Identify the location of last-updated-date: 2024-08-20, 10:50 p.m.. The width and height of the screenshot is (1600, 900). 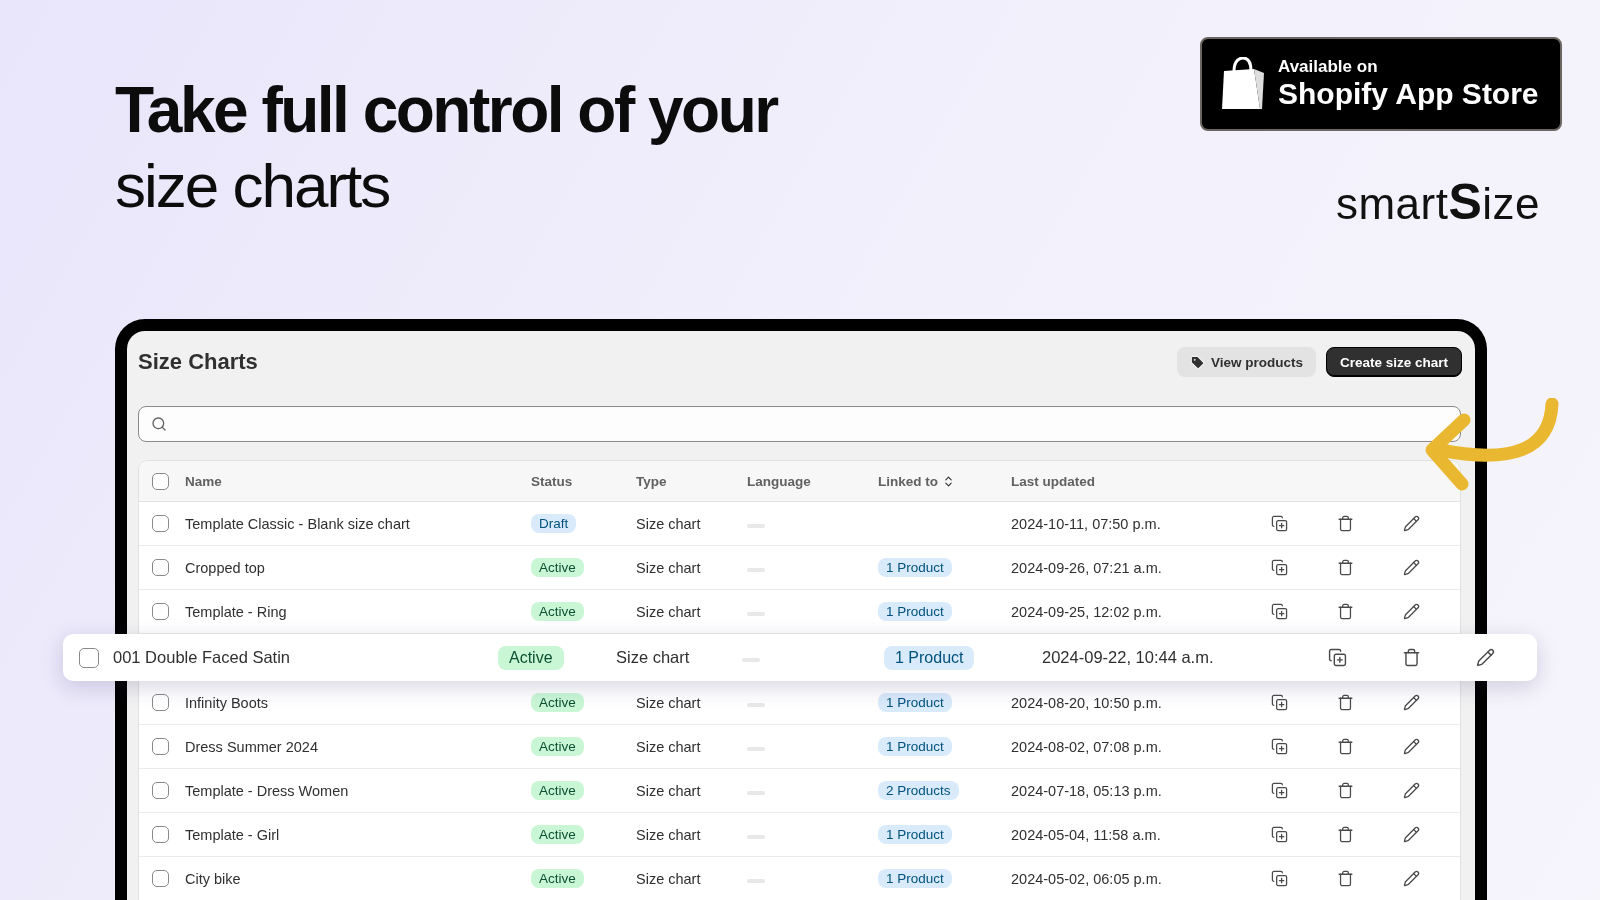
(1087, 702).